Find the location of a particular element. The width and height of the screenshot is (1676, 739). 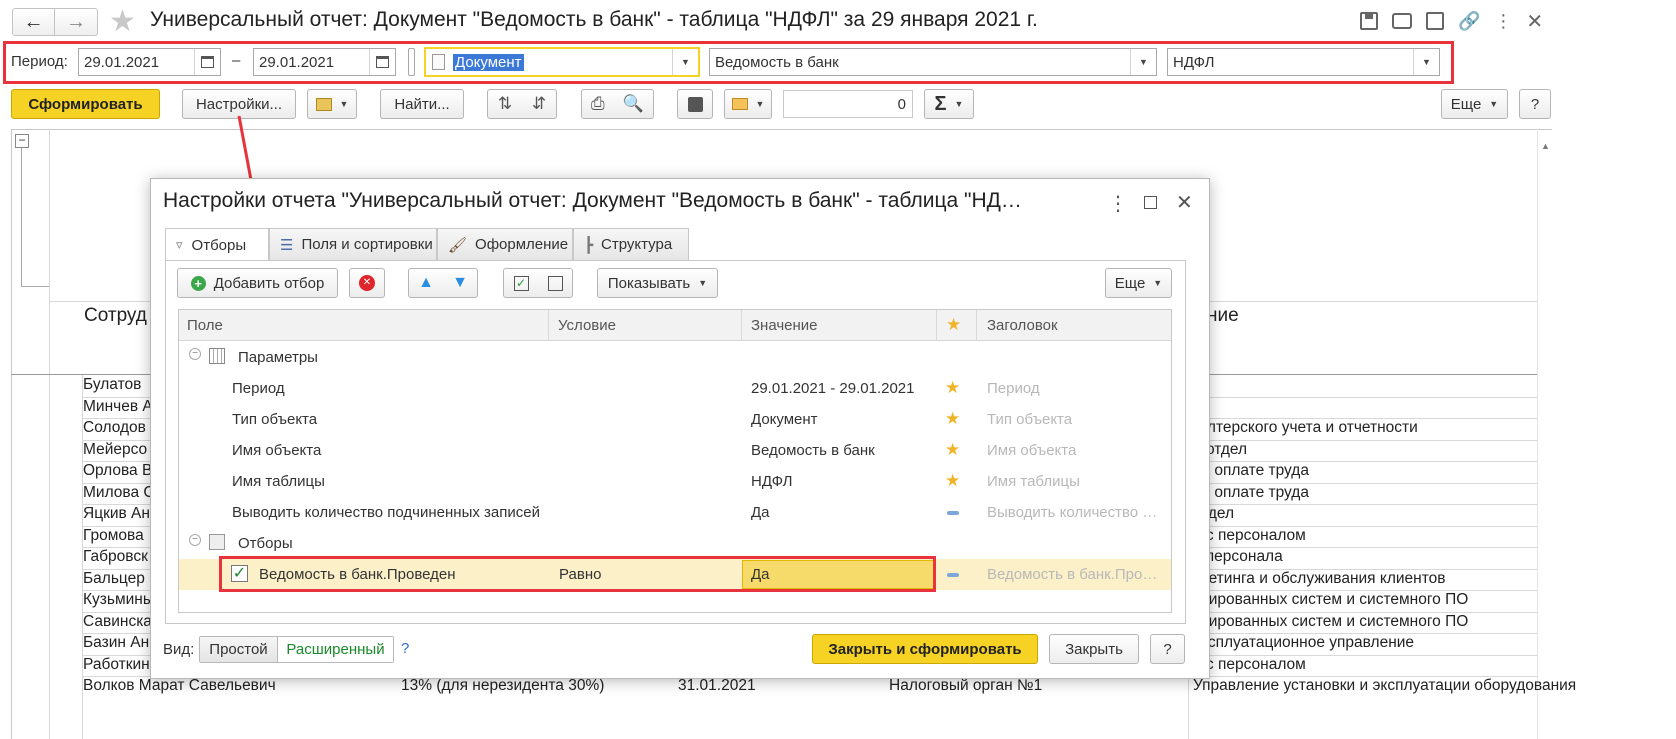

group-row-filters: − Отборы is located at coordinates (675, 543).